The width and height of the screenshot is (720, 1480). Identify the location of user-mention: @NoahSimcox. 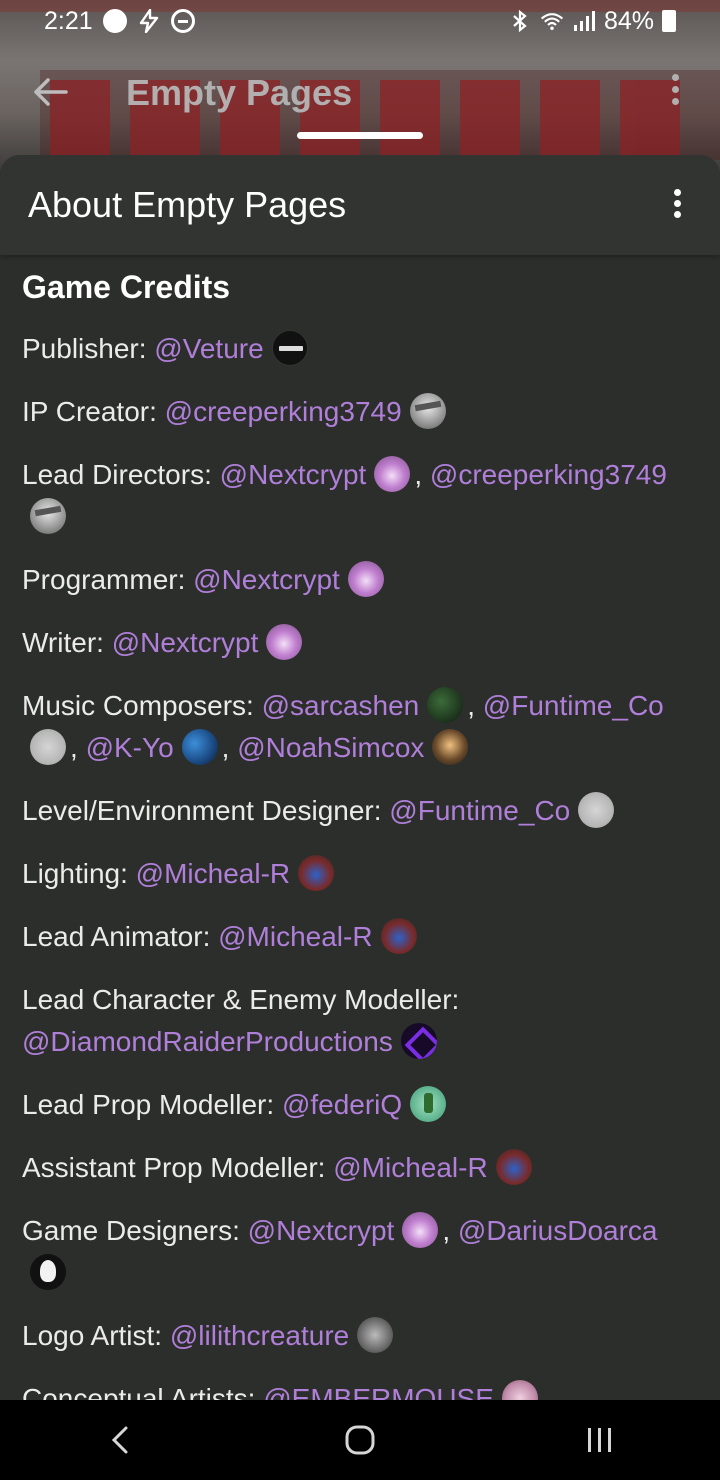
(330, 747).